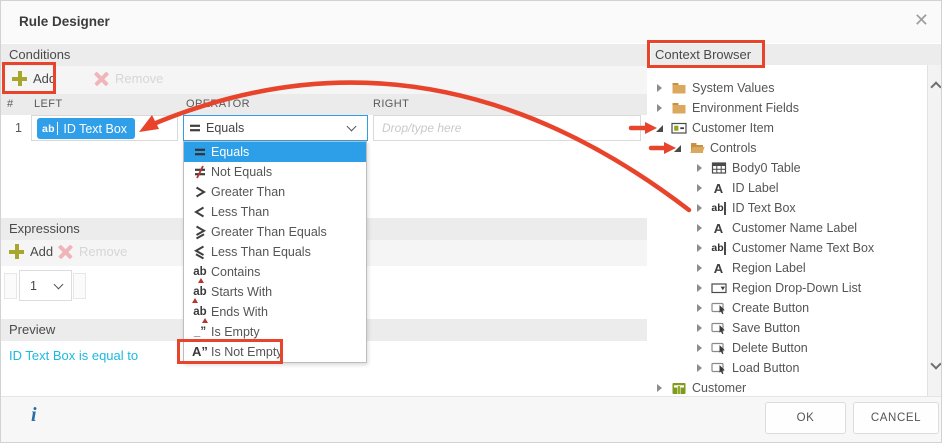 This screenshot has height=443, width=942. What do you see at coordinates (788, 188) in the screenshot?
I see `tree-item-id-label: A ID Label` at bounding box center [788, 188].